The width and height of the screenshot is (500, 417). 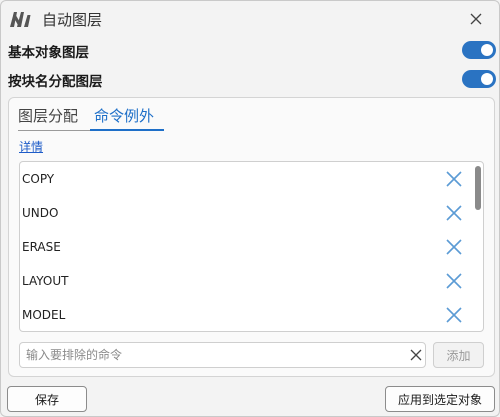 I want to click on save-button: 保存, so click(x=47, y=399).